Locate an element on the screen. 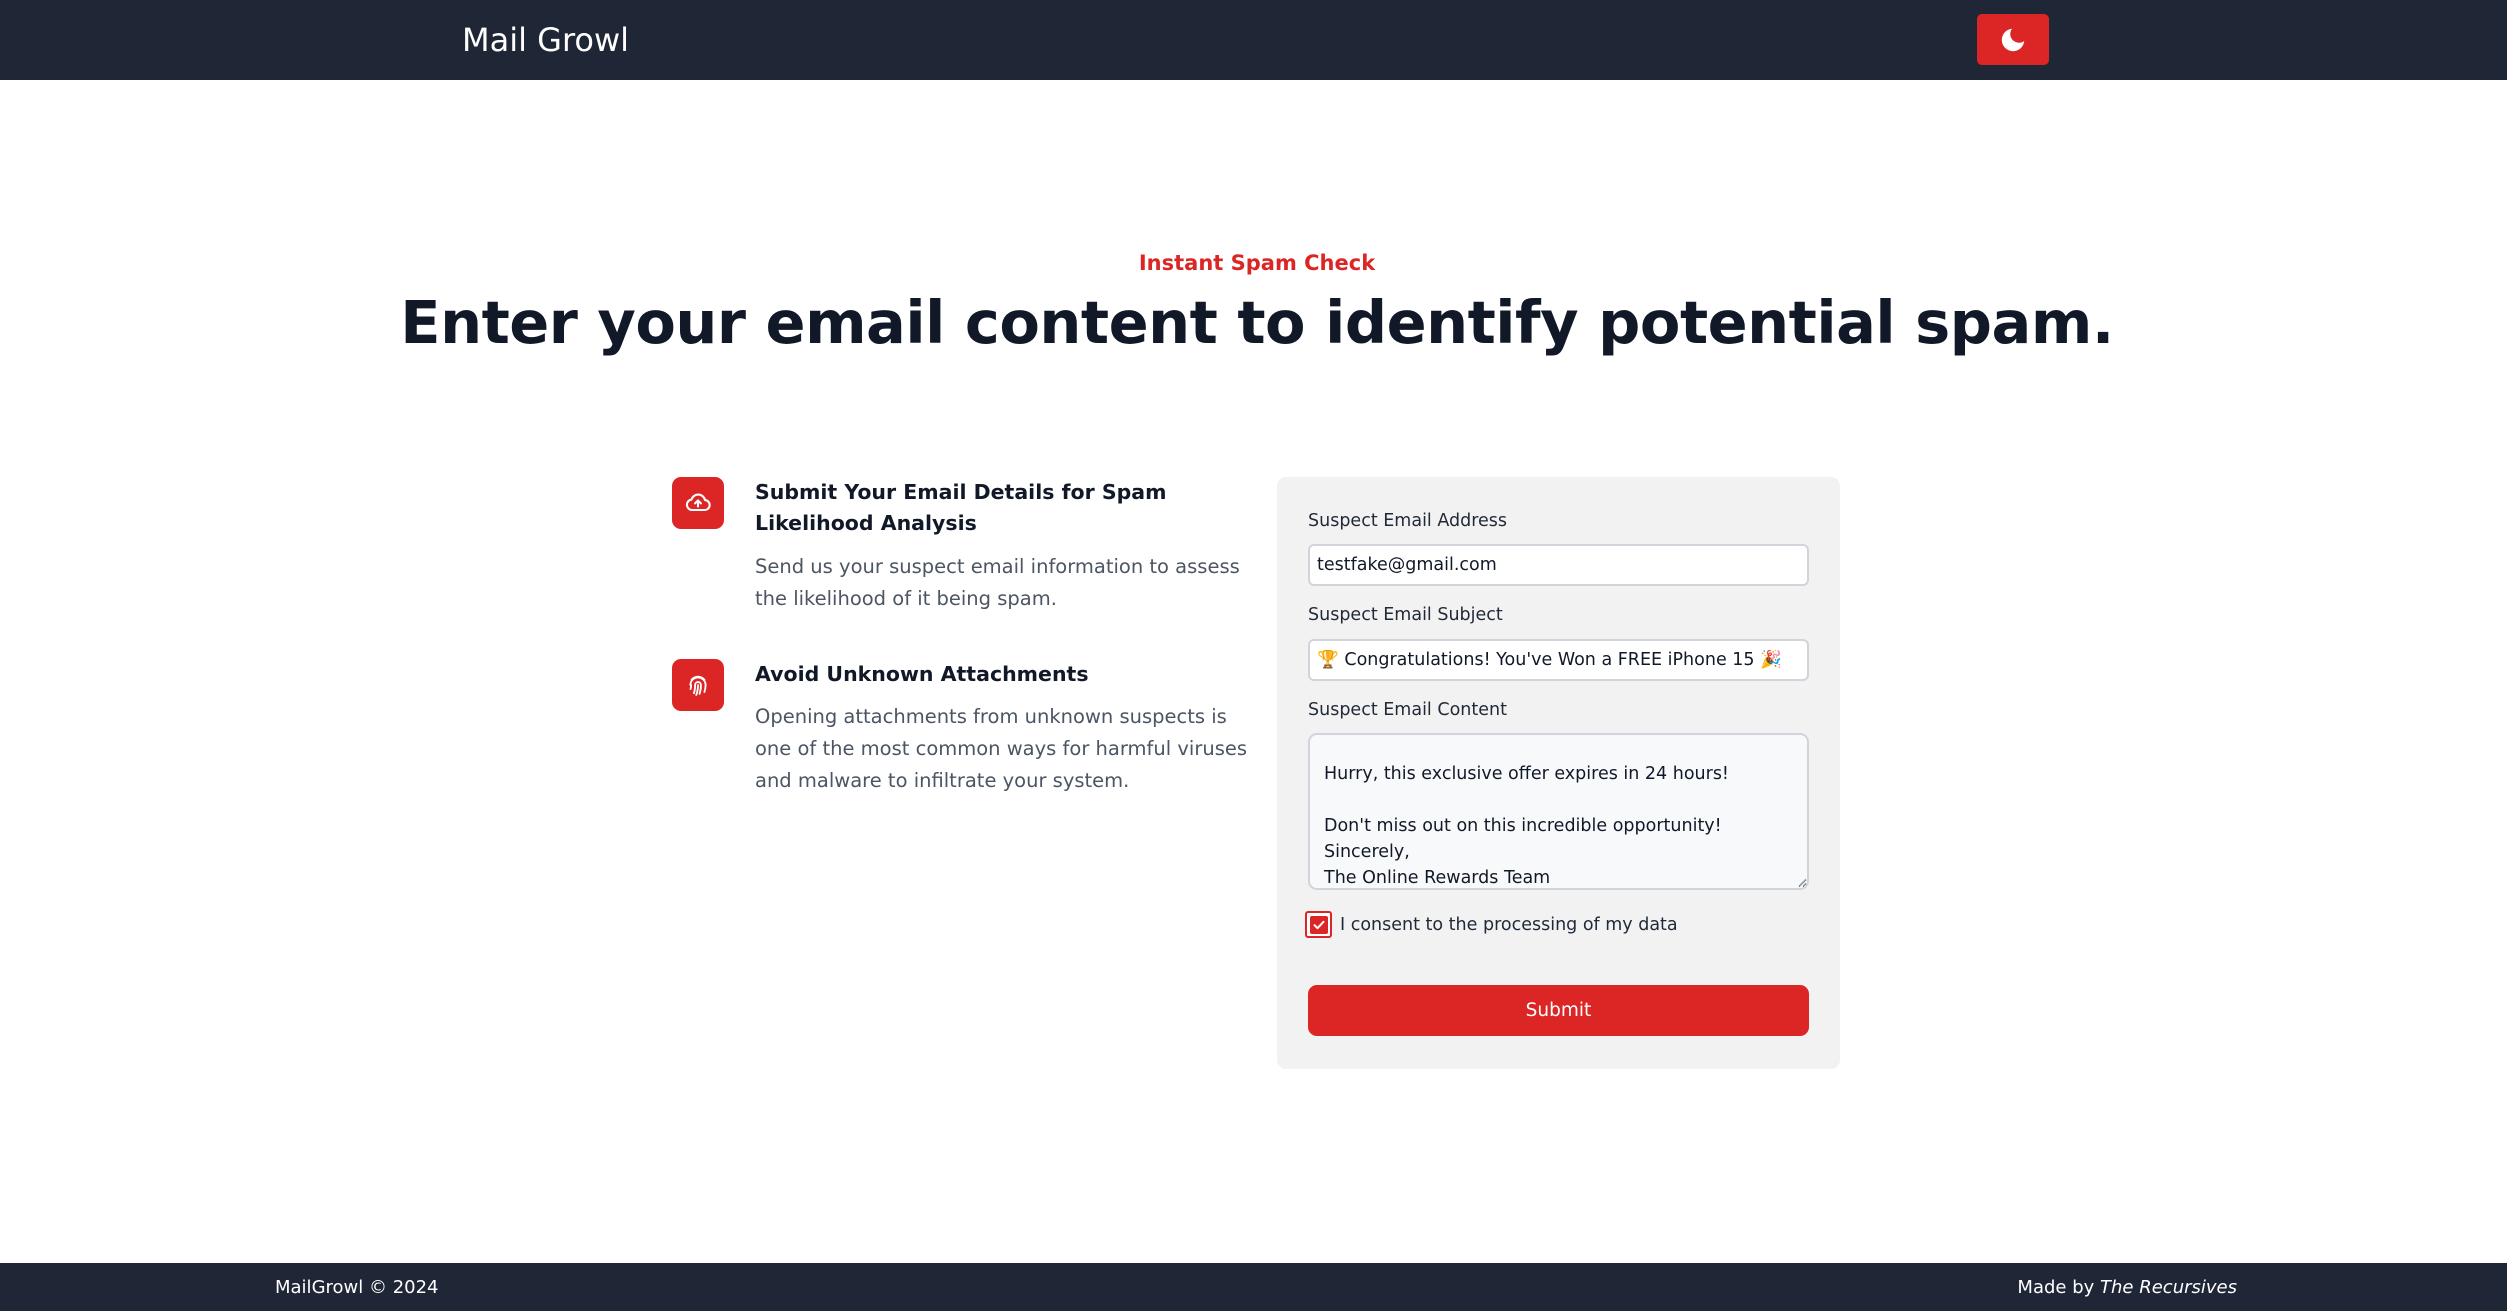 This screenshot has width=2507, height=1311. footer-credit: Made by The Recursives is located at coordinates (2127, 1288).